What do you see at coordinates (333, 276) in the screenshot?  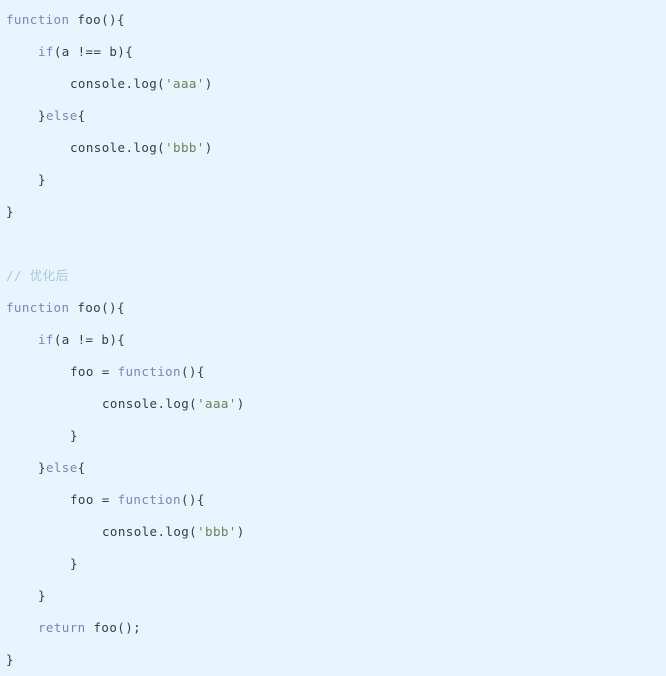 I see `code-line: // 优化后` at bounding box center [333, 276].